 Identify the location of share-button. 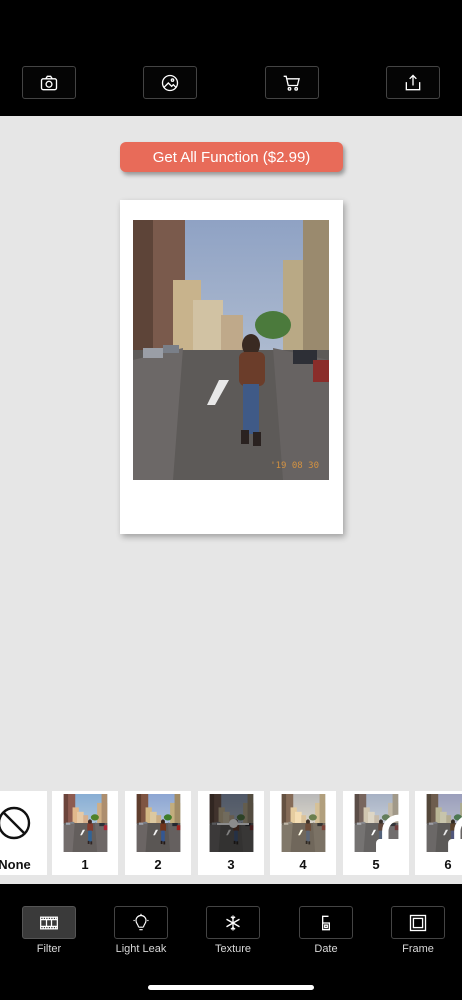
(413, 82).